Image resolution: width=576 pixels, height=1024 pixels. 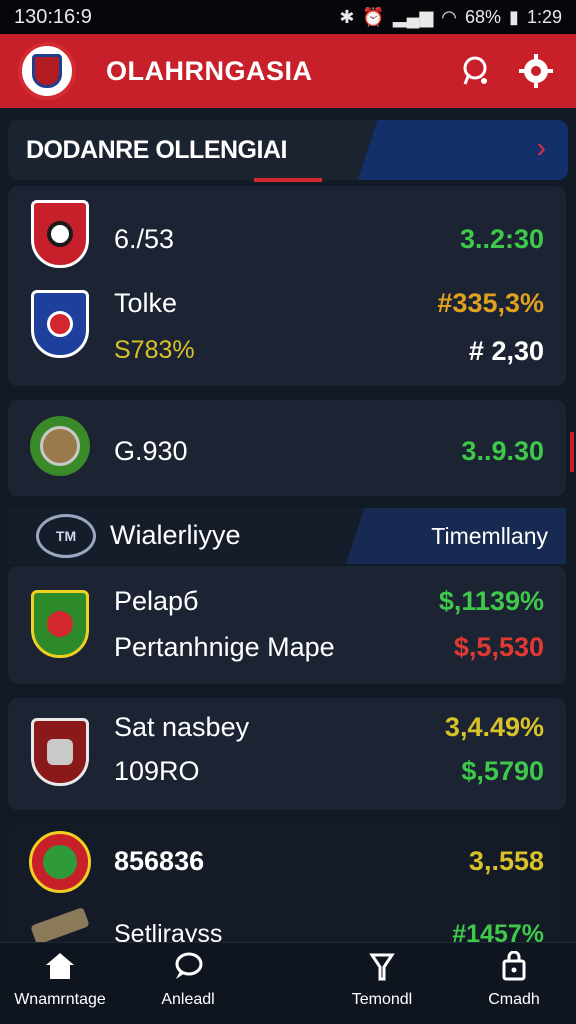 I want to click on app-header: OLAHRNGASIA, so click(x=288, y=71).